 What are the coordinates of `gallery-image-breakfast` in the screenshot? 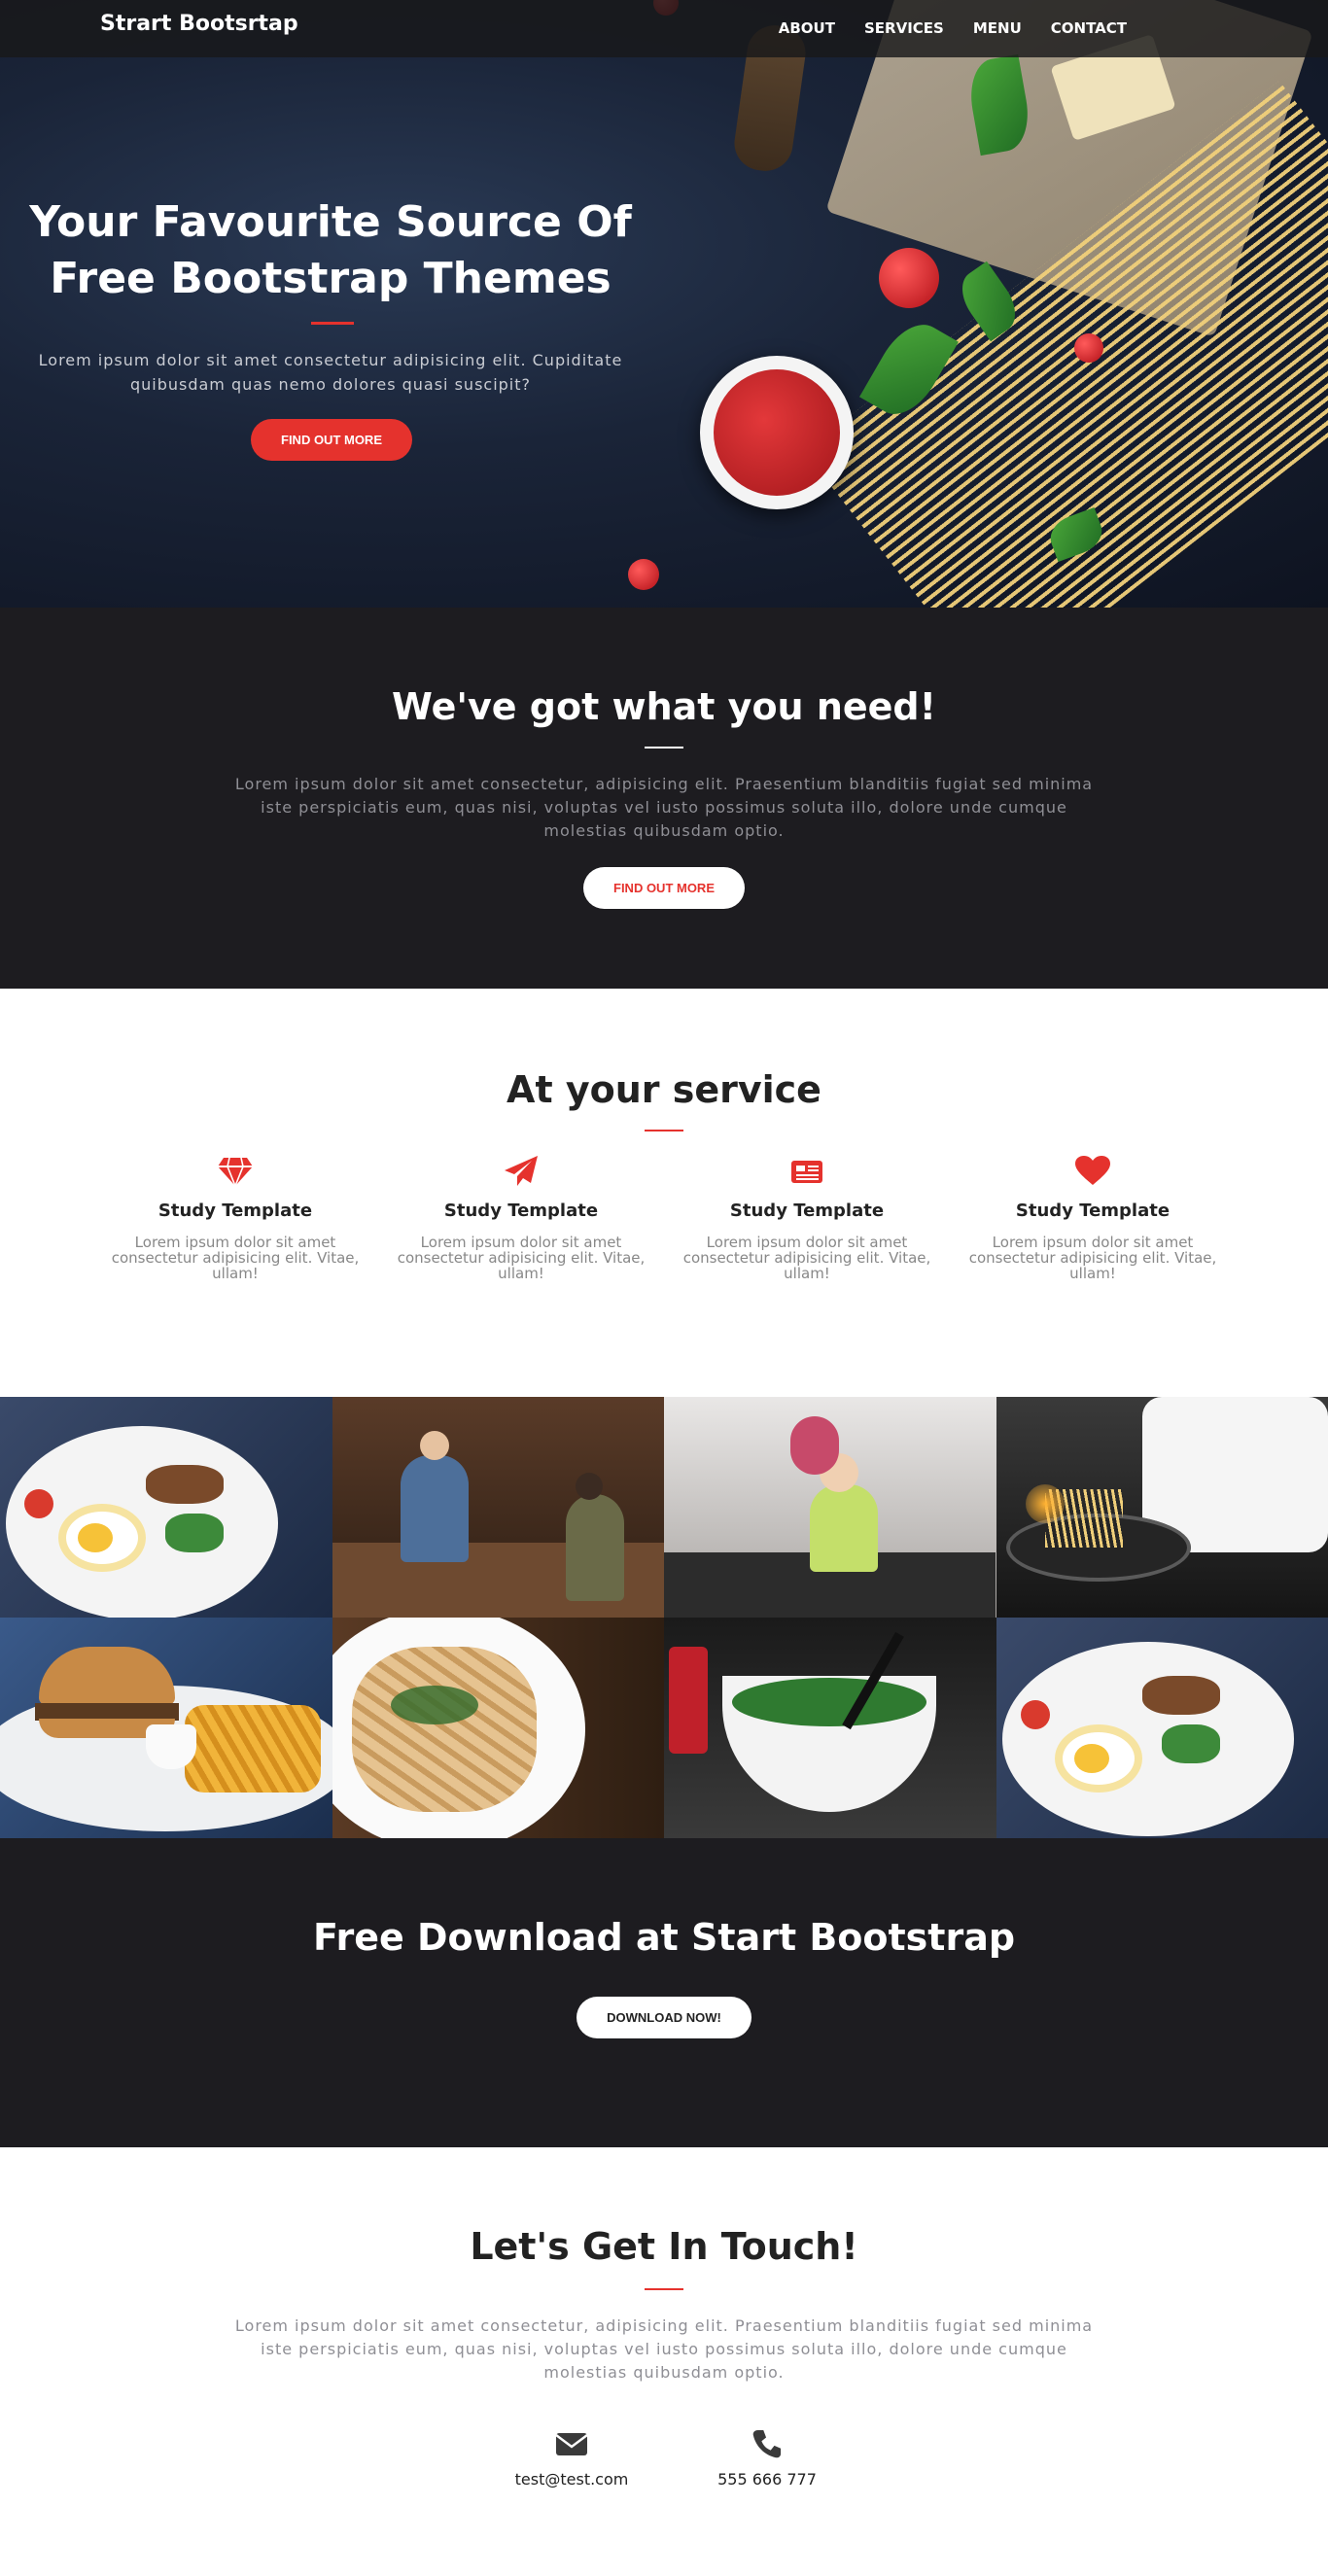 It's located at (166, 1507).